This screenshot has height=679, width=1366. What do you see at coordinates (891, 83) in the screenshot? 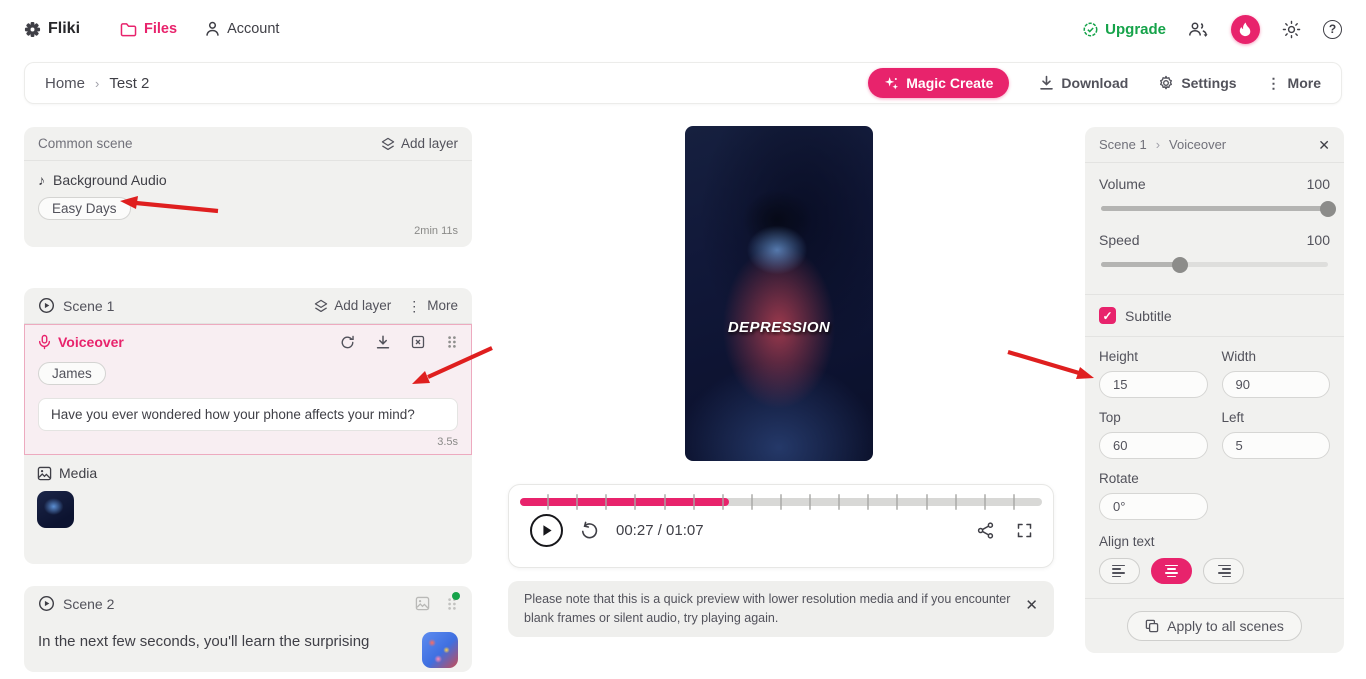
I see `sparkles-icon` at bounding box center [891, 83].